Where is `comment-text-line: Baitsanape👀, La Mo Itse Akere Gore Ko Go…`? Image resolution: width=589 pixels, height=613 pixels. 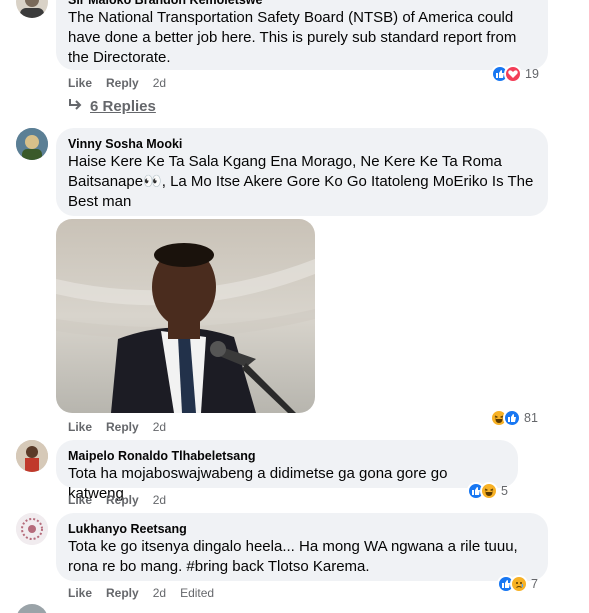
comment-text-line: Baitsanape👀, La Mo Itse Akere Gore Ko Go… is located at coordinates (301, 181).